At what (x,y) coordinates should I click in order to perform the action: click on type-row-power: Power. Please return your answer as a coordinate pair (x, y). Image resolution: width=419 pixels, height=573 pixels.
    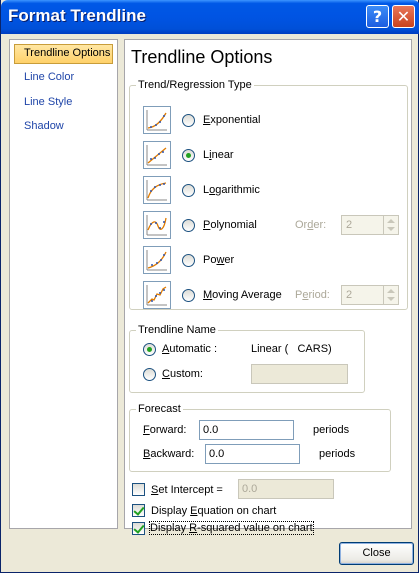
    Looking at the image, I should click on (273, 261).